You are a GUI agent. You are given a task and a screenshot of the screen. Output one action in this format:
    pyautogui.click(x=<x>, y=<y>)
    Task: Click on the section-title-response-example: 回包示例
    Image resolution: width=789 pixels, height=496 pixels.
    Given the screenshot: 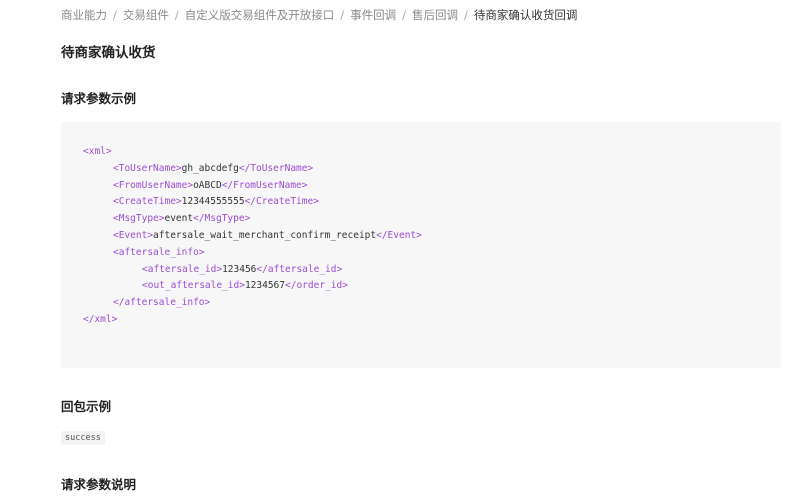 What is the action you would take?
    pyautogui.click(x=86, y=406)
    